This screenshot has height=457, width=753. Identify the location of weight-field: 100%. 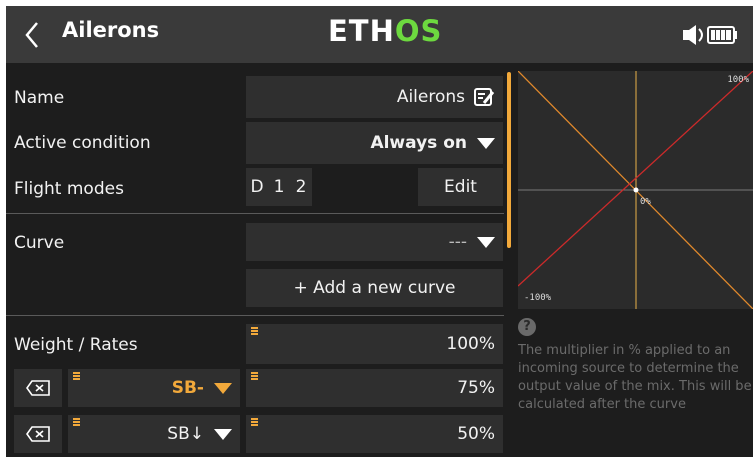
(374, 344).